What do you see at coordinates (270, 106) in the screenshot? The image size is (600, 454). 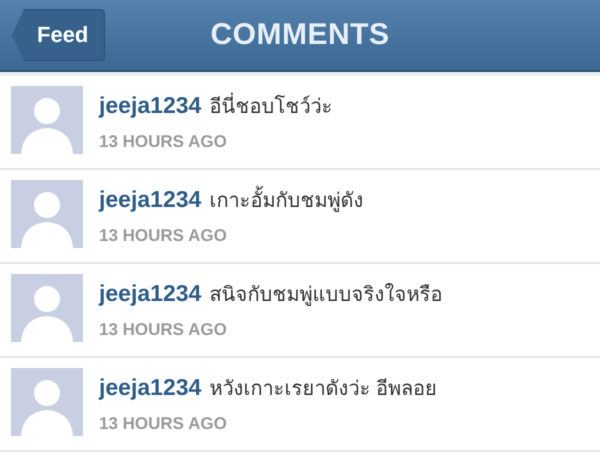 I see `comment-text: อีนี่ชอบโชว์ว่ะ` at bounding box center [270, 106].